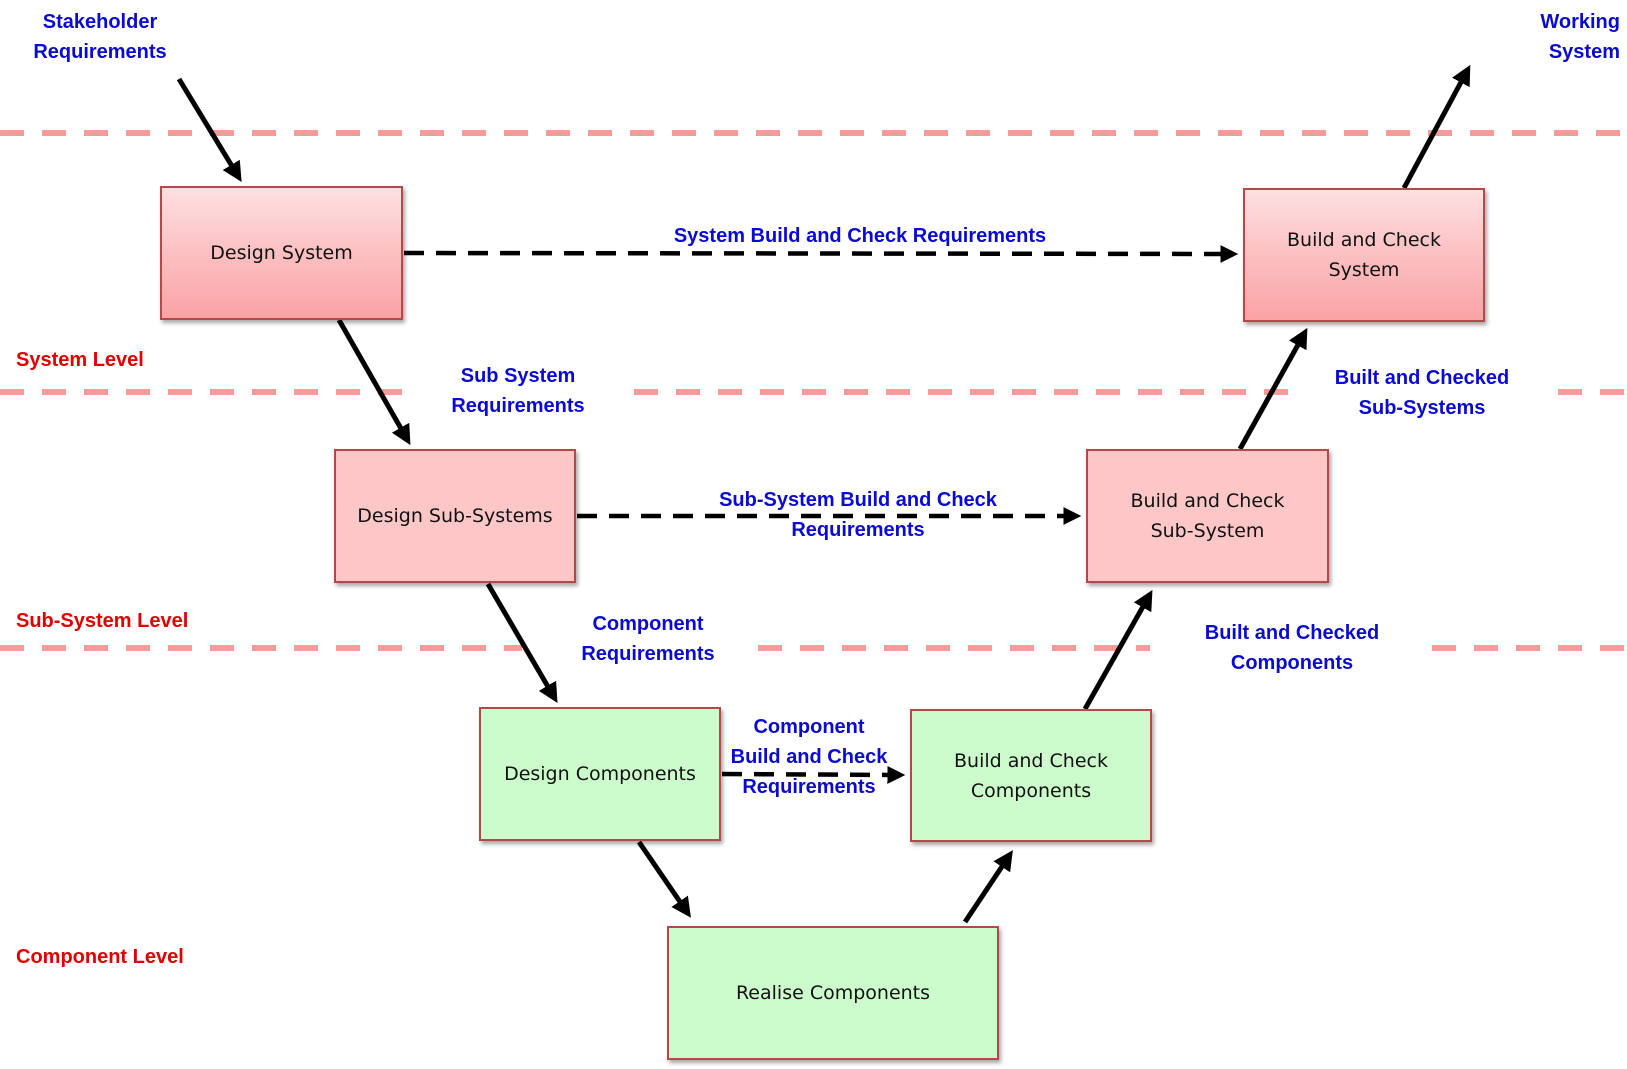  I want to click on box-design-components: Design Components, so click(600, 774).